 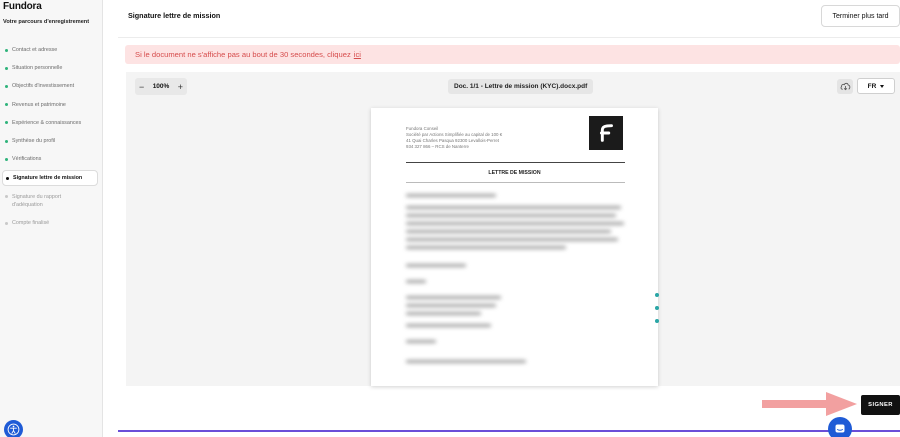 I want to click on language-select: FR, so click(x=876, y=86).